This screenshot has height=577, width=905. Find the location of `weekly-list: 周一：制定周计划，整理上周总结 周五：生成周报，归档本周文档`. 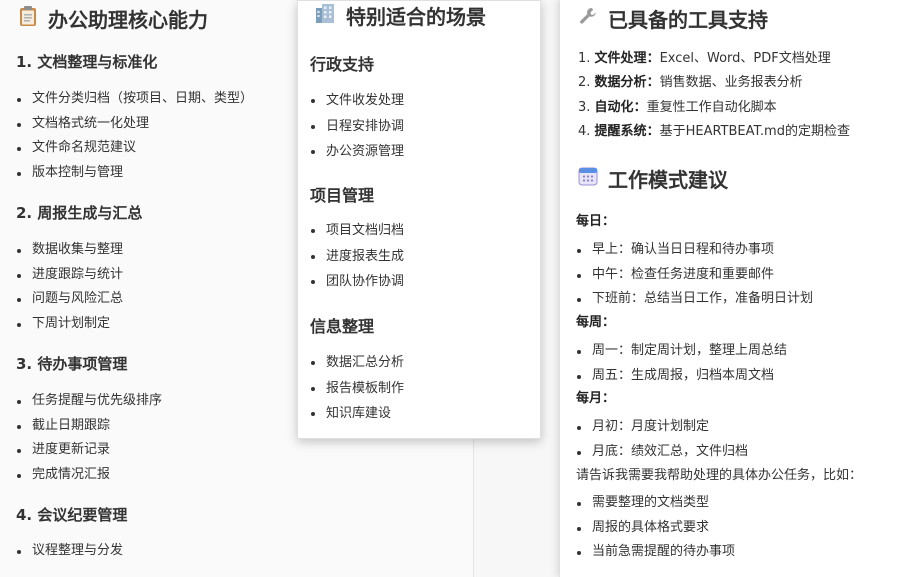

weekly-list: 周一：制定周计划，整理上周总结 周五：生成周报，归档本周文档 is located at coordinates (681, 363).